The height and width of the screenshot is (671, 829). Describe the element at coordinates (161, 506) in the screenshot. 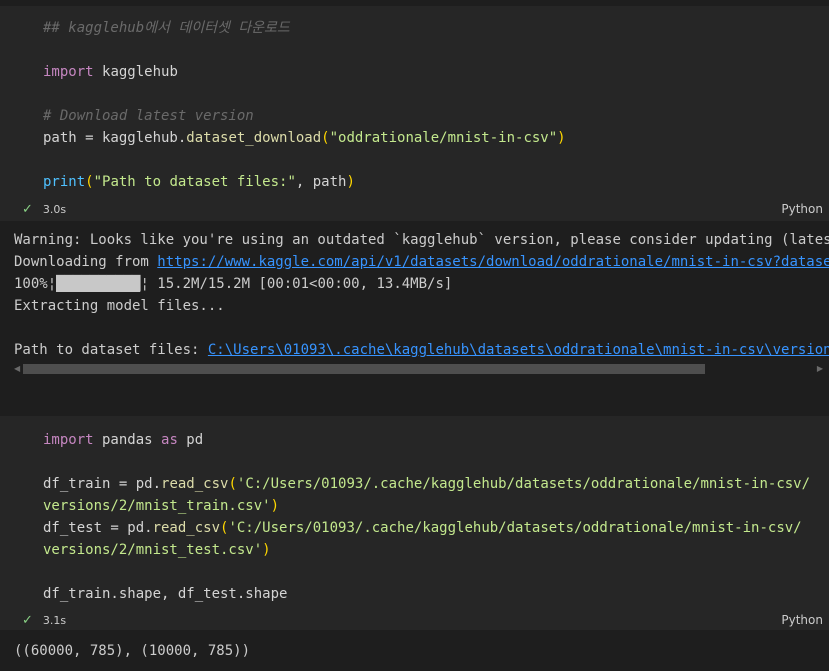

I see `code-train-line-2: versions/2/mnist_train.csv')` at that location.